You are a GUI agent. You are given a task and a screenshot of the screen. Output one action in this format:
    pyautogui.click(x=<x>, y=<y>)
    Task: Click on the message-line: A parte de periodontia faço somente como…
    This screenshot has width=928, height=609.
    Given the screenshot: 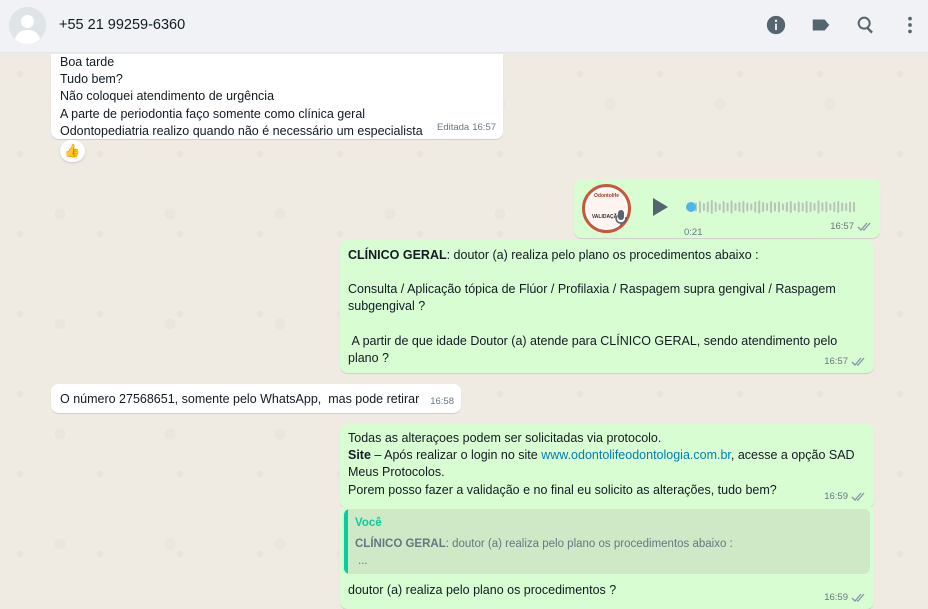 What is the action you would take?
    pyautogui.click(x=213, y=113)
    